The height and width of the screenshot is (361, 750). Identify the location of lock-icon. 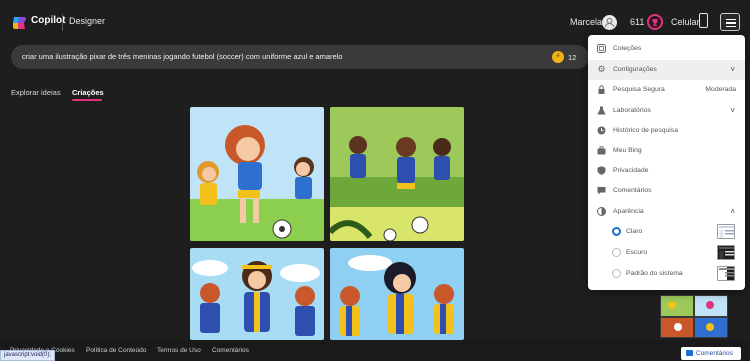
(601, 89).